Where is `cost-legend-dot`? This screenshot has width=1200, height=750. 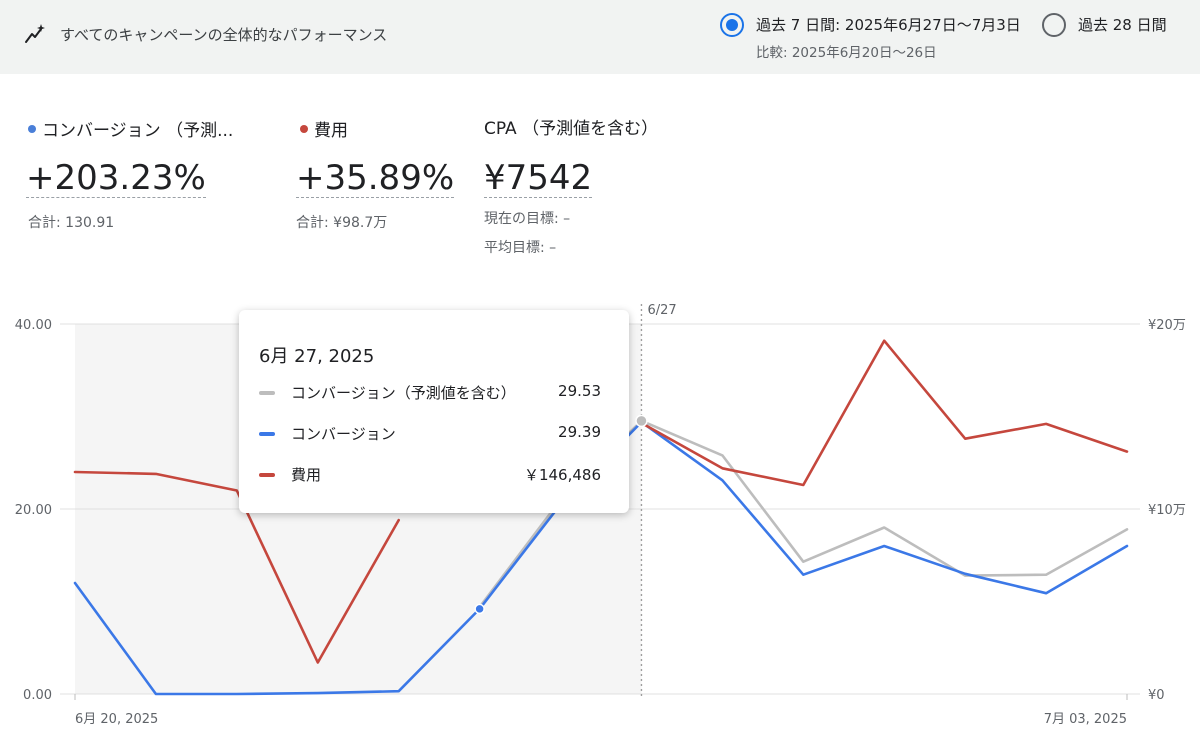
cost-legend-dot is located at coordinates (304, 129).